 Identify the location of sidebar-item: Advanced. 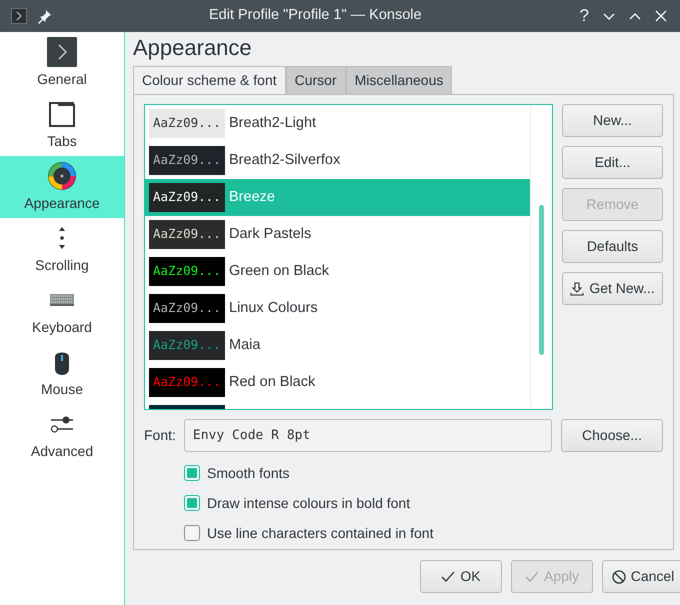
(62, 435).